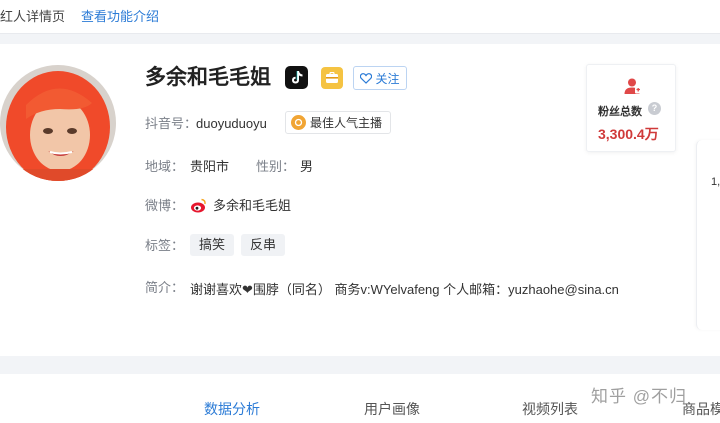 The image size is (720, 423). I want to click on avatar, so click(58, 123).